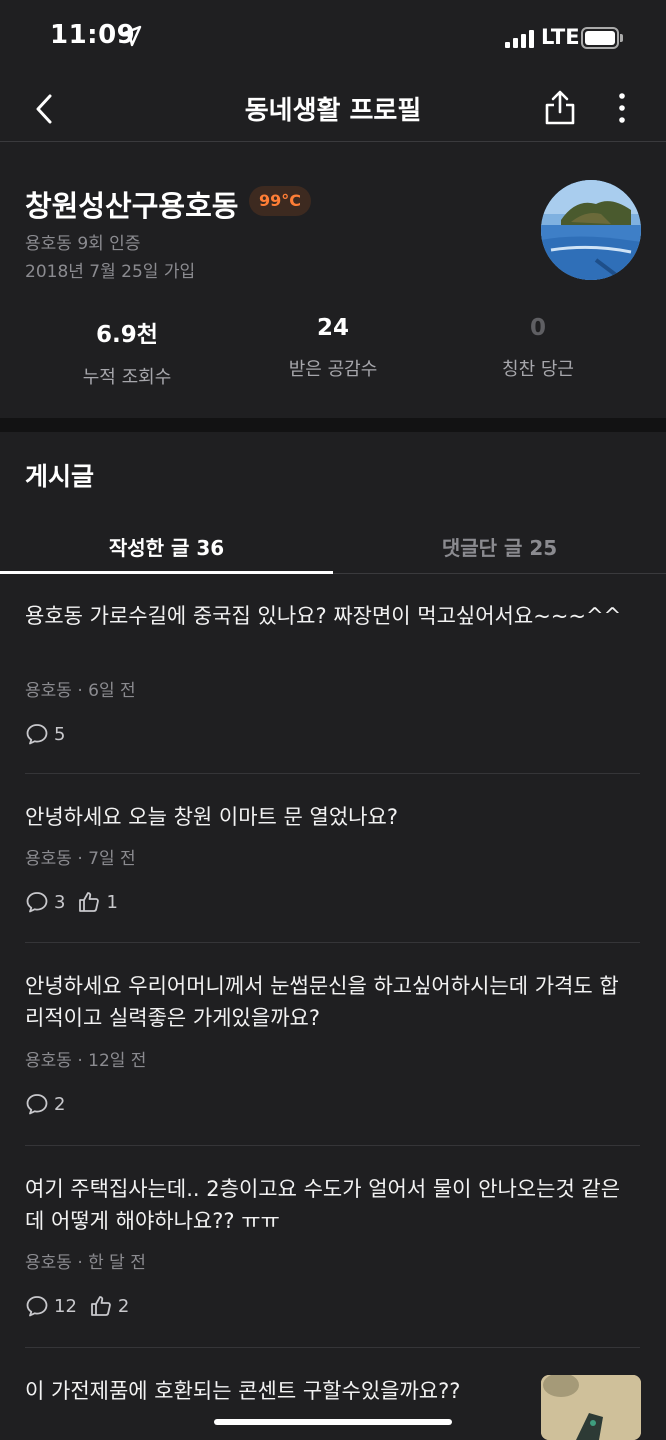  What do you see at coordinates (60, 734) in the screenshot?
I see `comment-count: 5` at bounding box center [60, 734].